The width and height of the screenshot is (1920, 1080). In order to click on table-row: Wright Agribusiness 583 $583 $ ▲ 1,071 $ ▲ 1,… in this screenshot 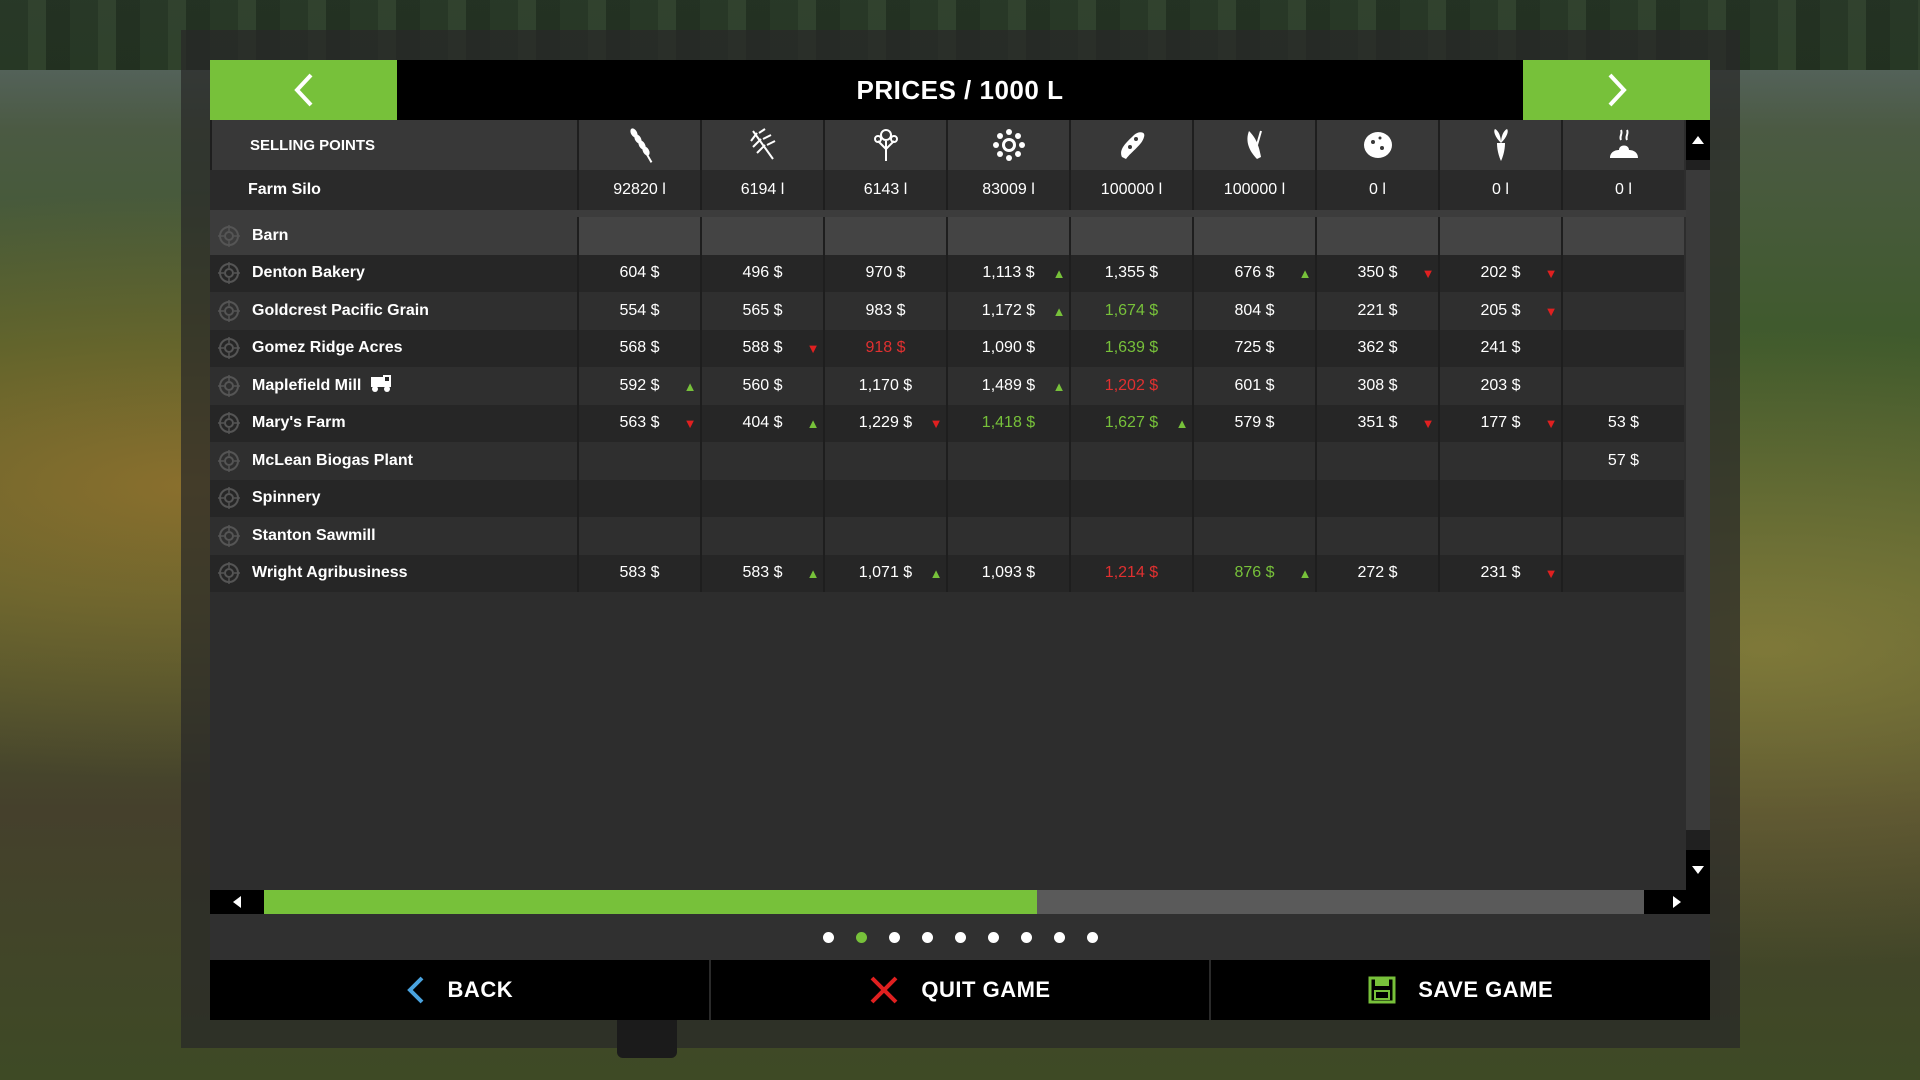, I will do `click(947, 573)`.